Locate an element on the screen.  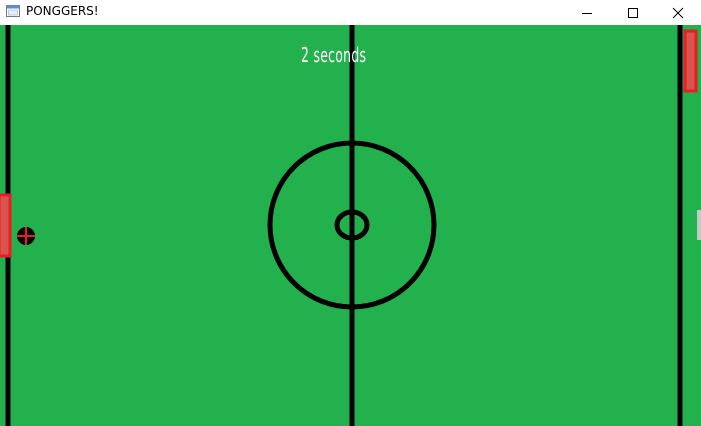
close-button is located at coordinates (678, 12).